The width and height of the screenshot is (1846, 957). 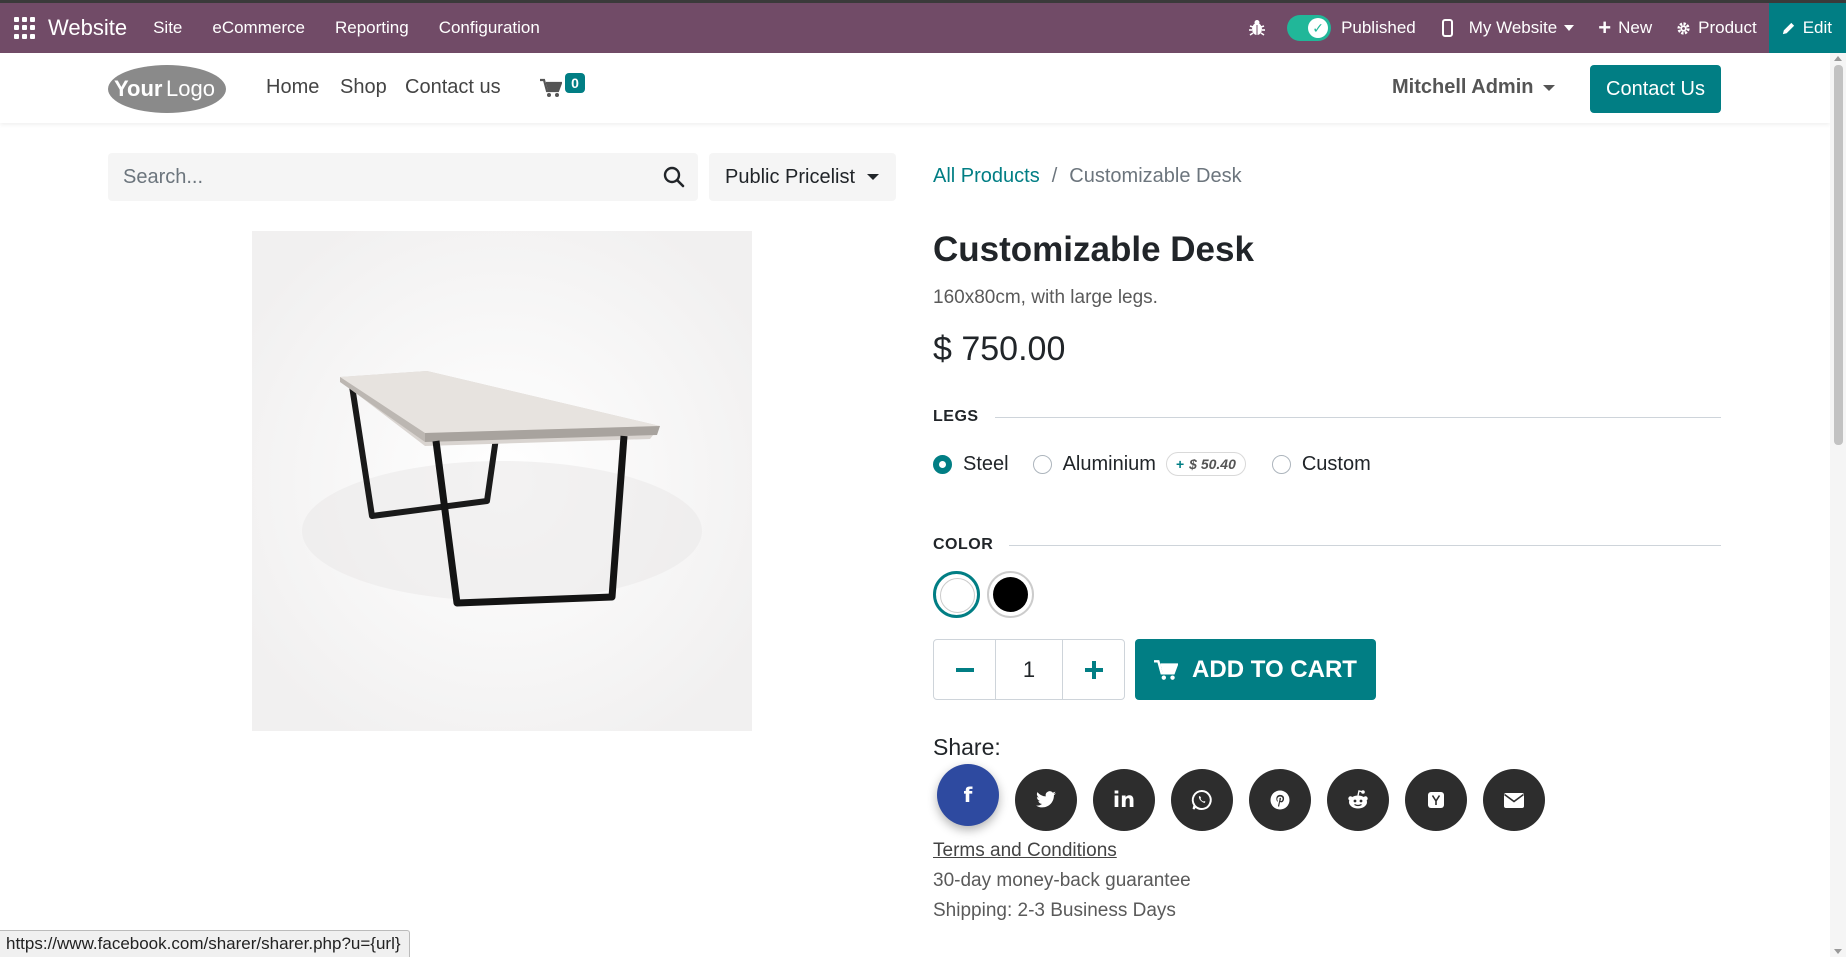 I want to click on new-label: New, so click(x=1635, y=27).